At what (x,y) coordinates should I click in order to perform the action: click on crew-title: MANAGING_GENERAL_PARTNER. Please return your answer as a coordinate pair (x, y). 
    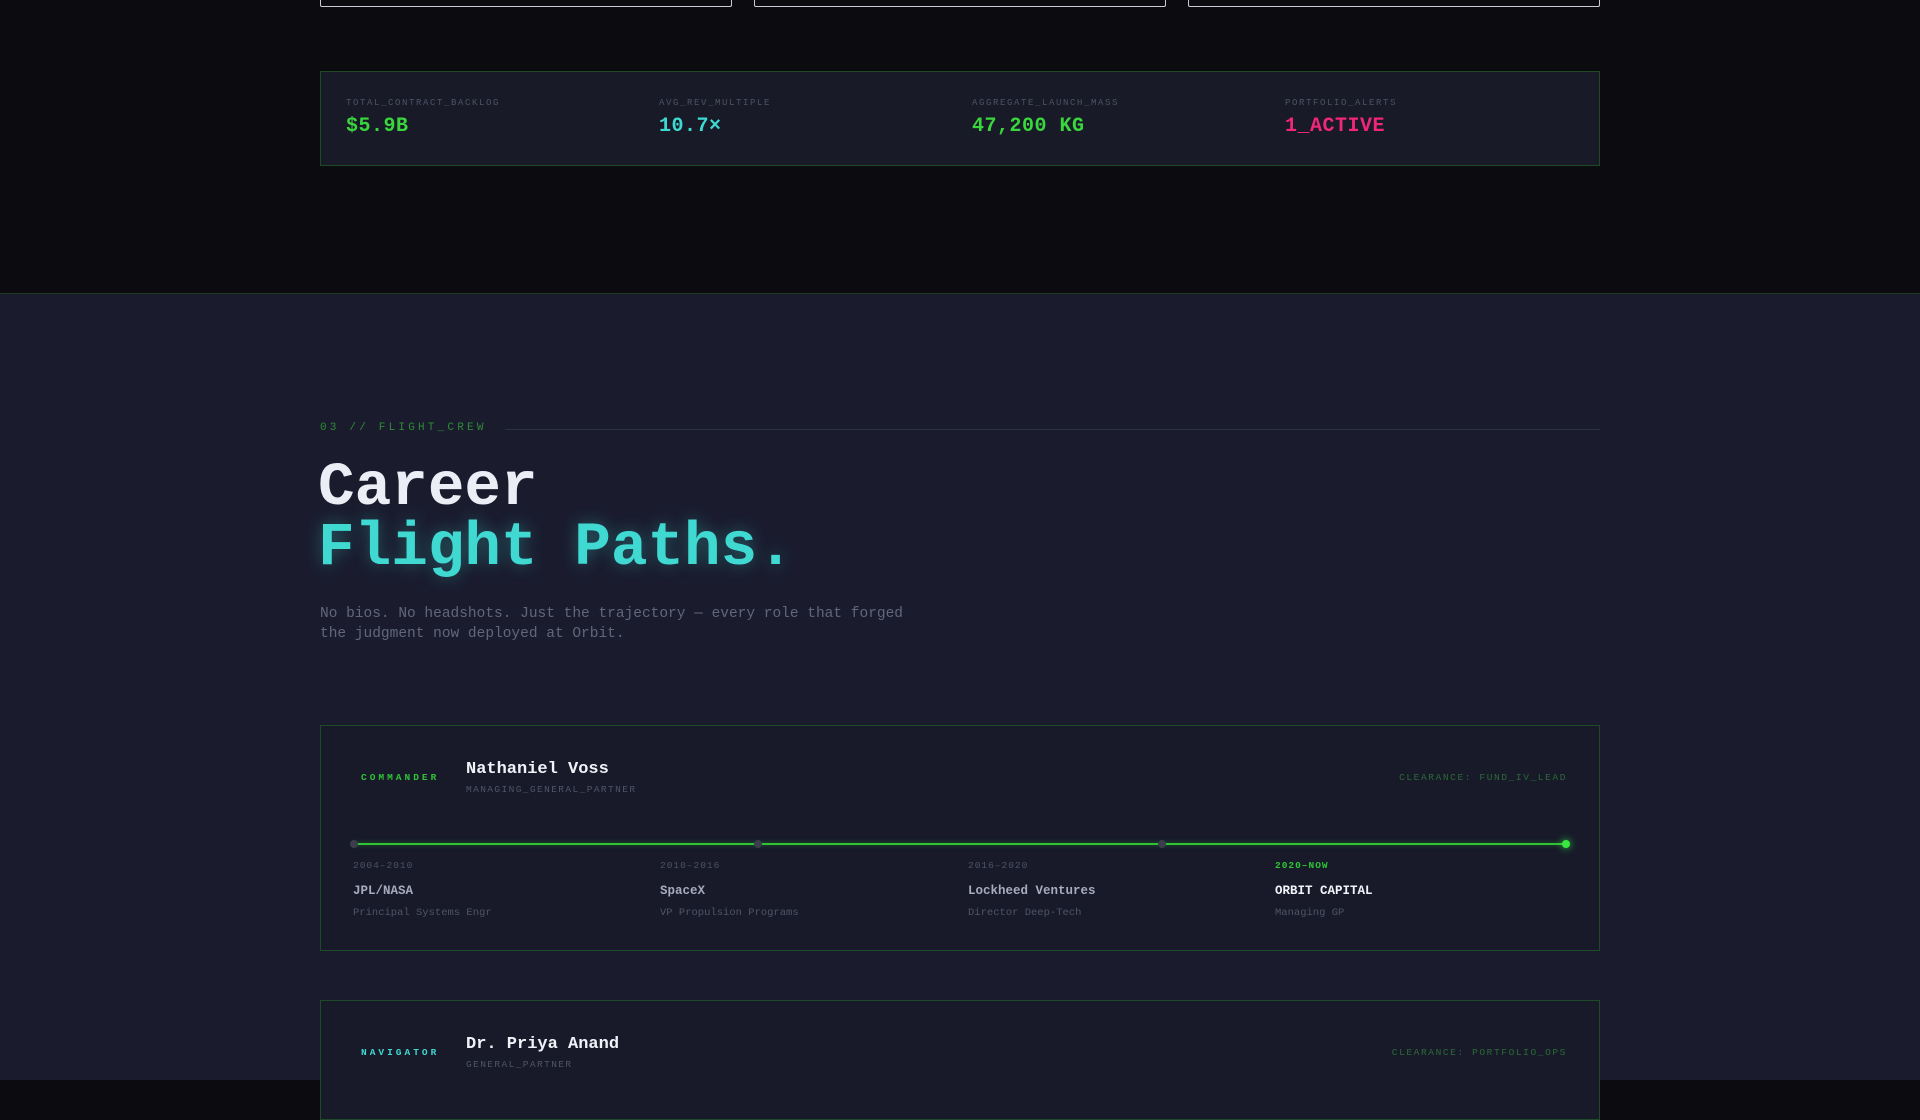
    Looking at the image, I should click on (551, 789).